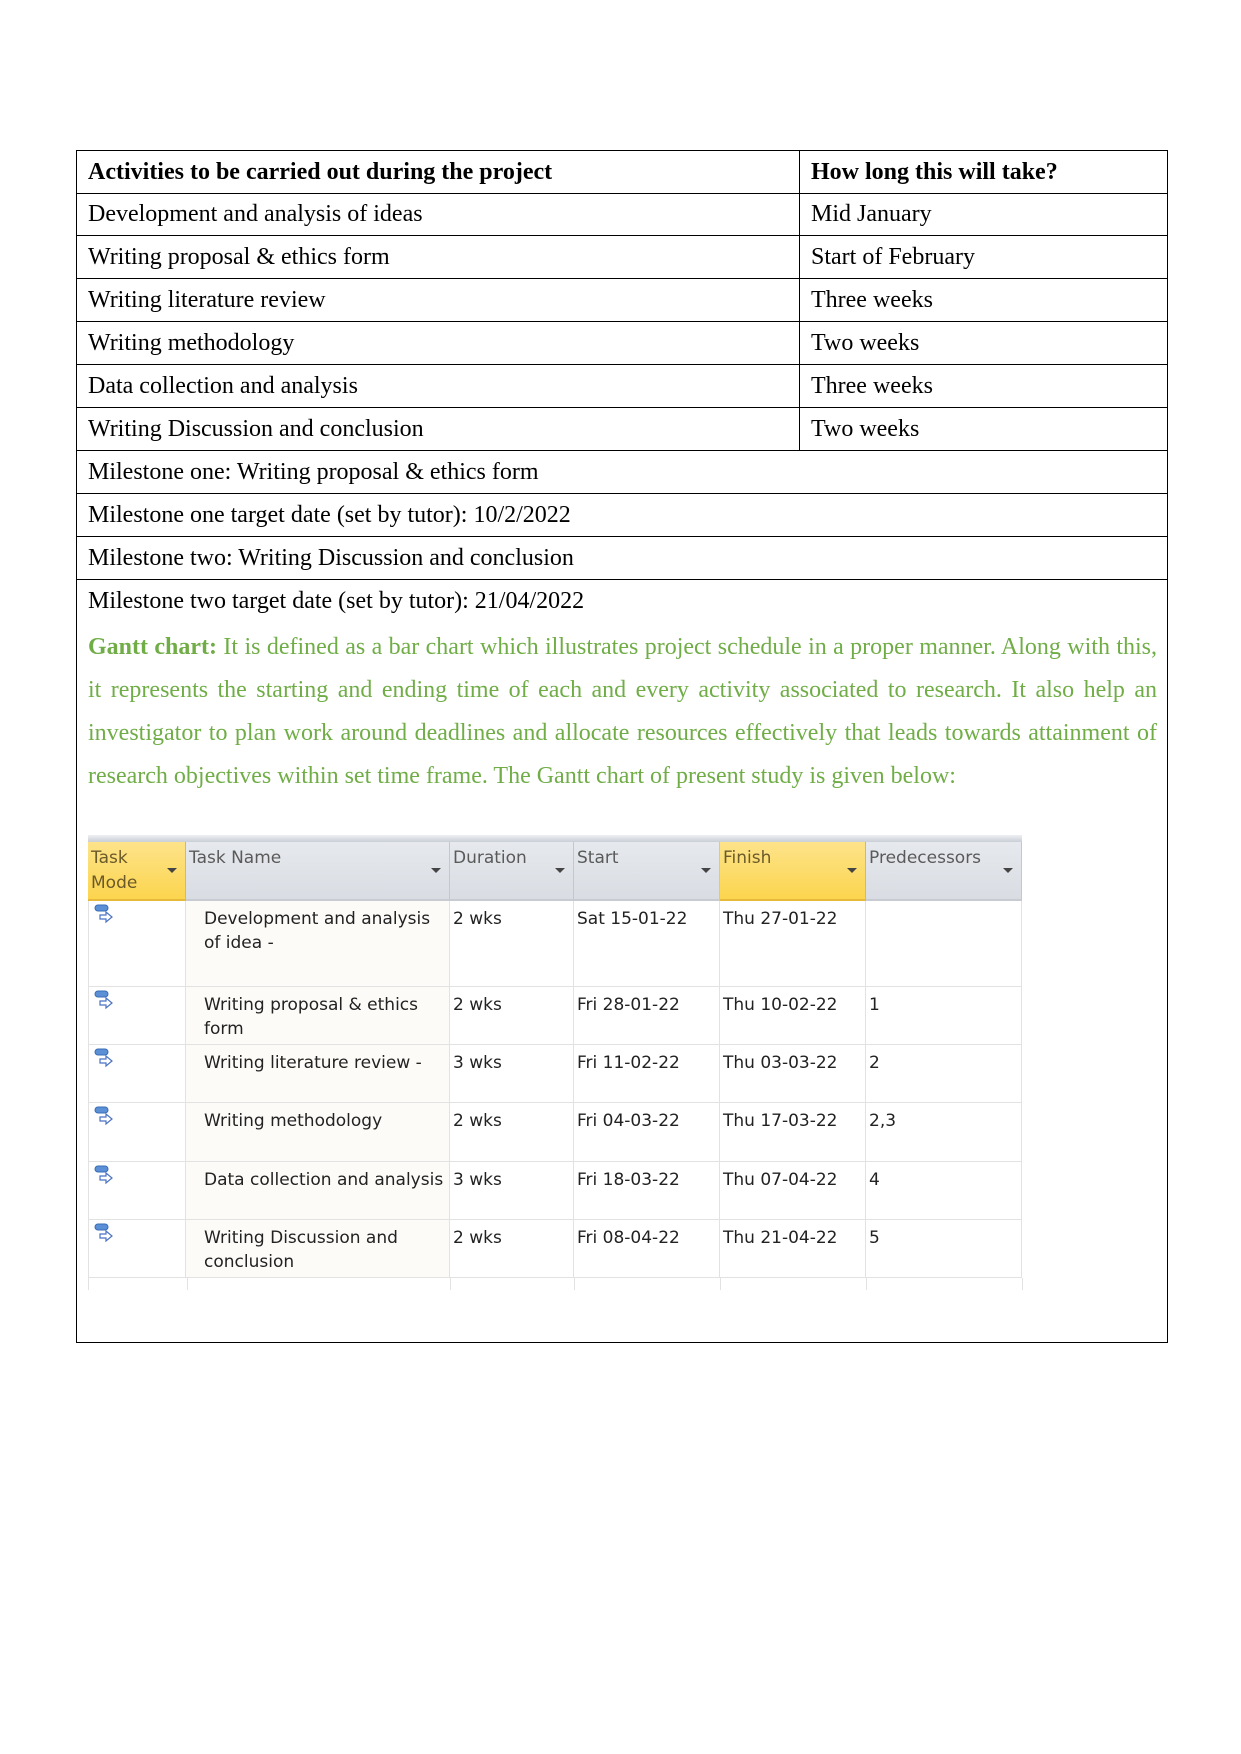 The width and height of the screenshot is (1241, 1754). What do you see at coordinates (871, 214) in the screenshot?
I see `duration-cell: Mid January` at bounding box center [871, 214].